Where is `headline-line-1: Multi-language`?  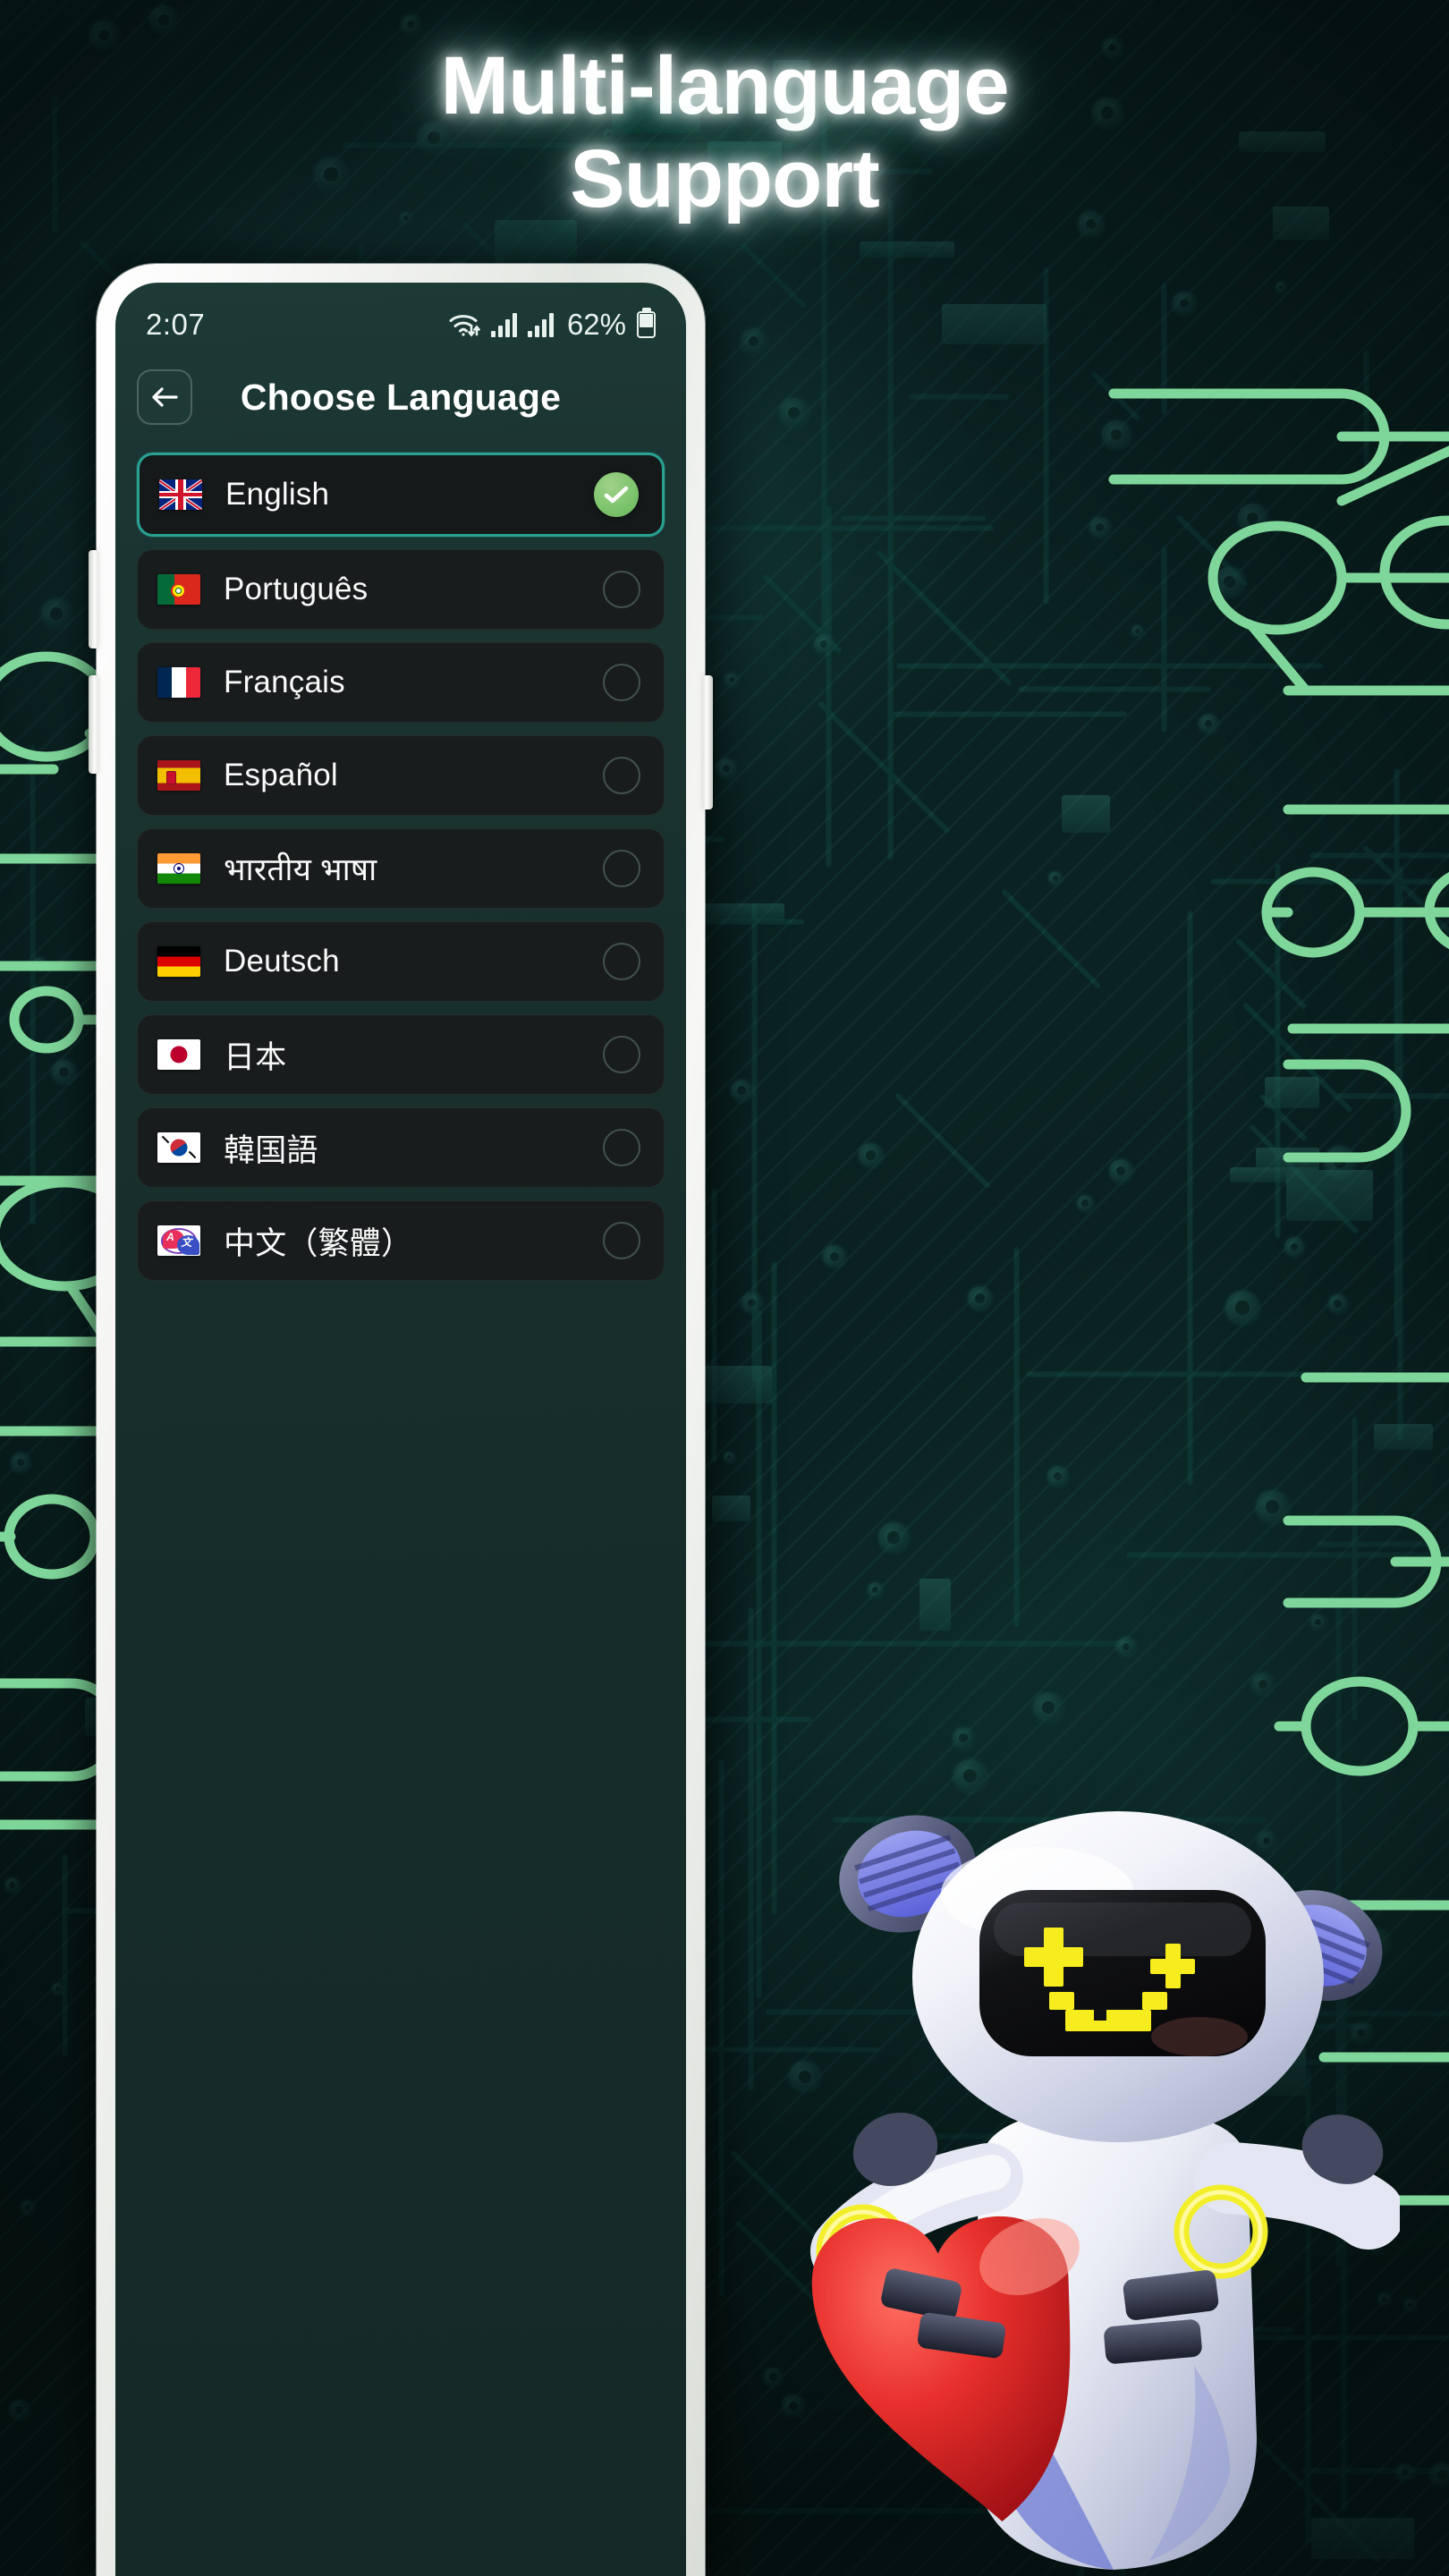
headline-line-1: Multi-language is located at coordinates (724, 85).